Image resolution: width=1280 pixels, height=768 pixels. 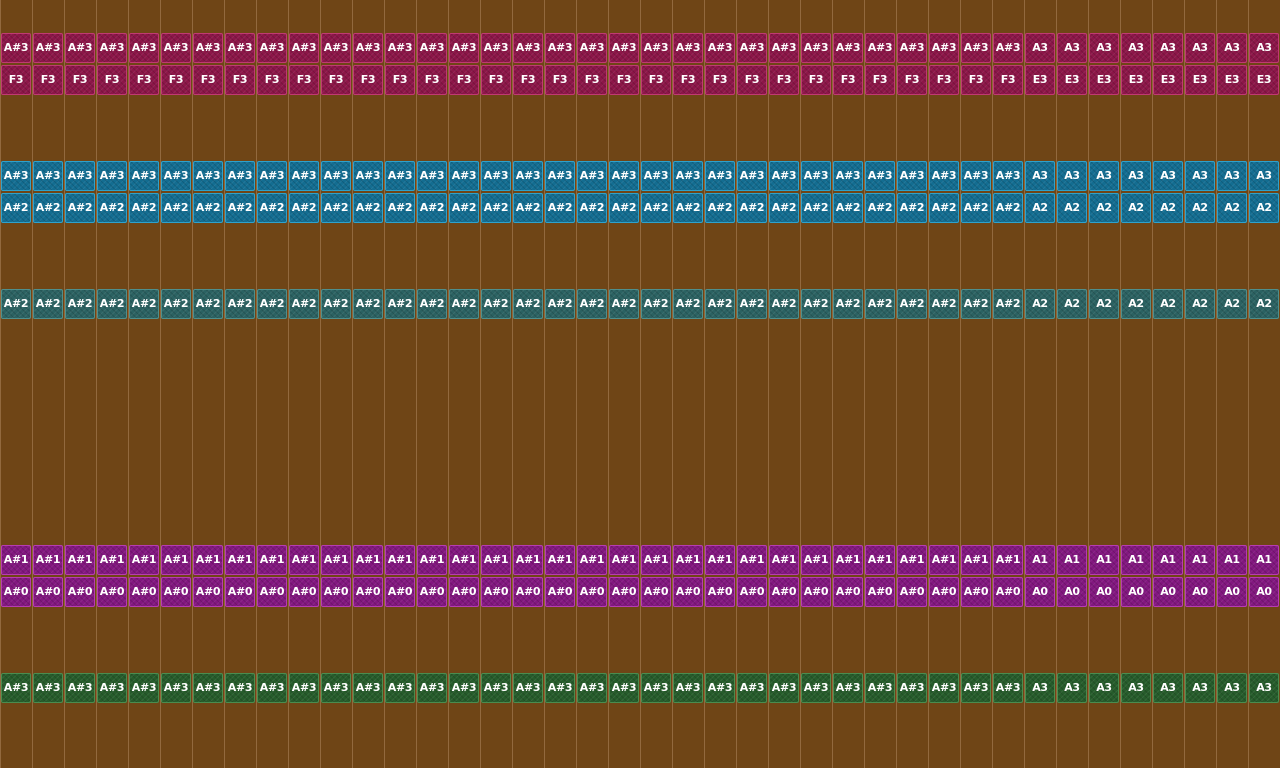 What do you see at coordinates (1072, 80) in the screenshot?
I see `note-block: E3` at bounding box center [1072, 80].